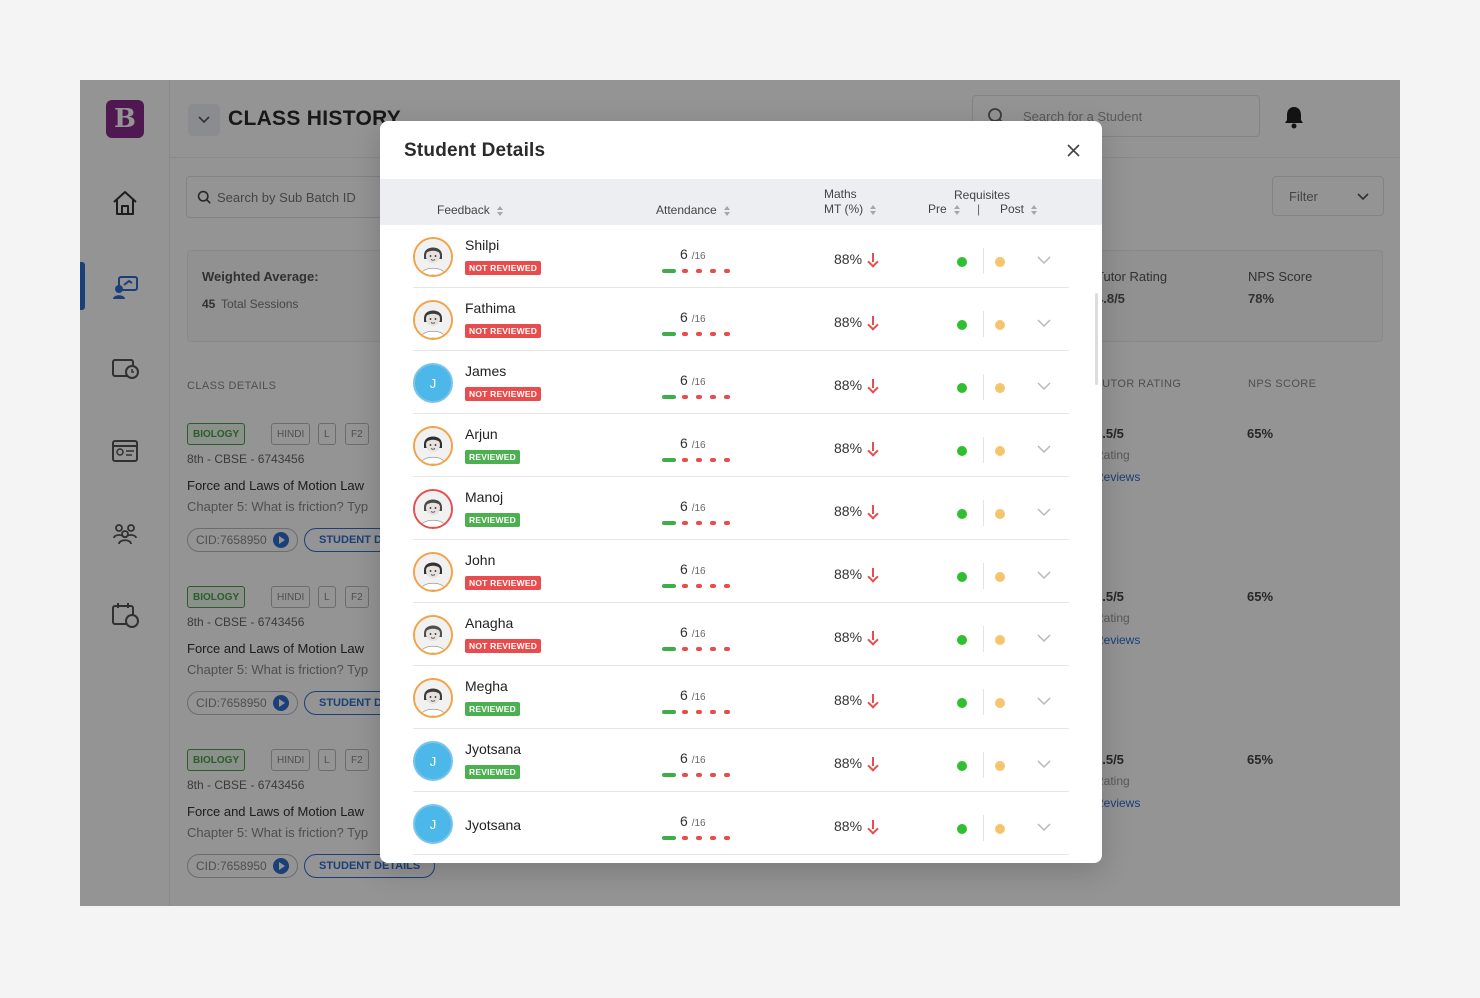  Describe the element at coordinates (741, 445) in the screenshot. I see `student-row: Arjun REVIEWED 6 /16 88%` at that location.